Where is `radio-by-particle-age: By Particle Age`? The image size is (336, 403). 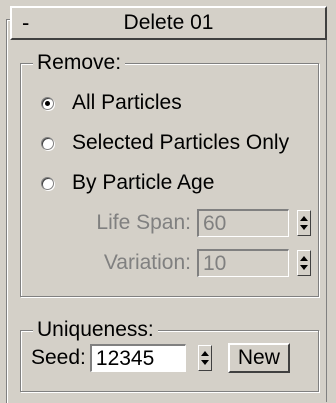 radio-by-particle-age: By Particle Age is located at coordinates (127, 183).